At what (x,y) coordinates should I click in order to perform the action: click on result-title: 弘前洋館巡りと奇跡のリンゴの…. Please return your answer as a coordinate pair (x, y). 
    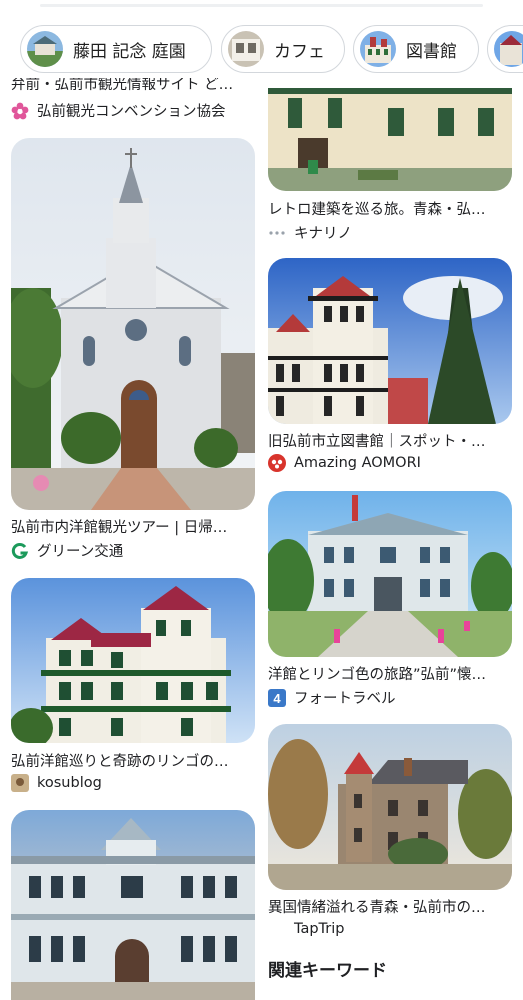
    Looking at the image, I should click on (133, 760).